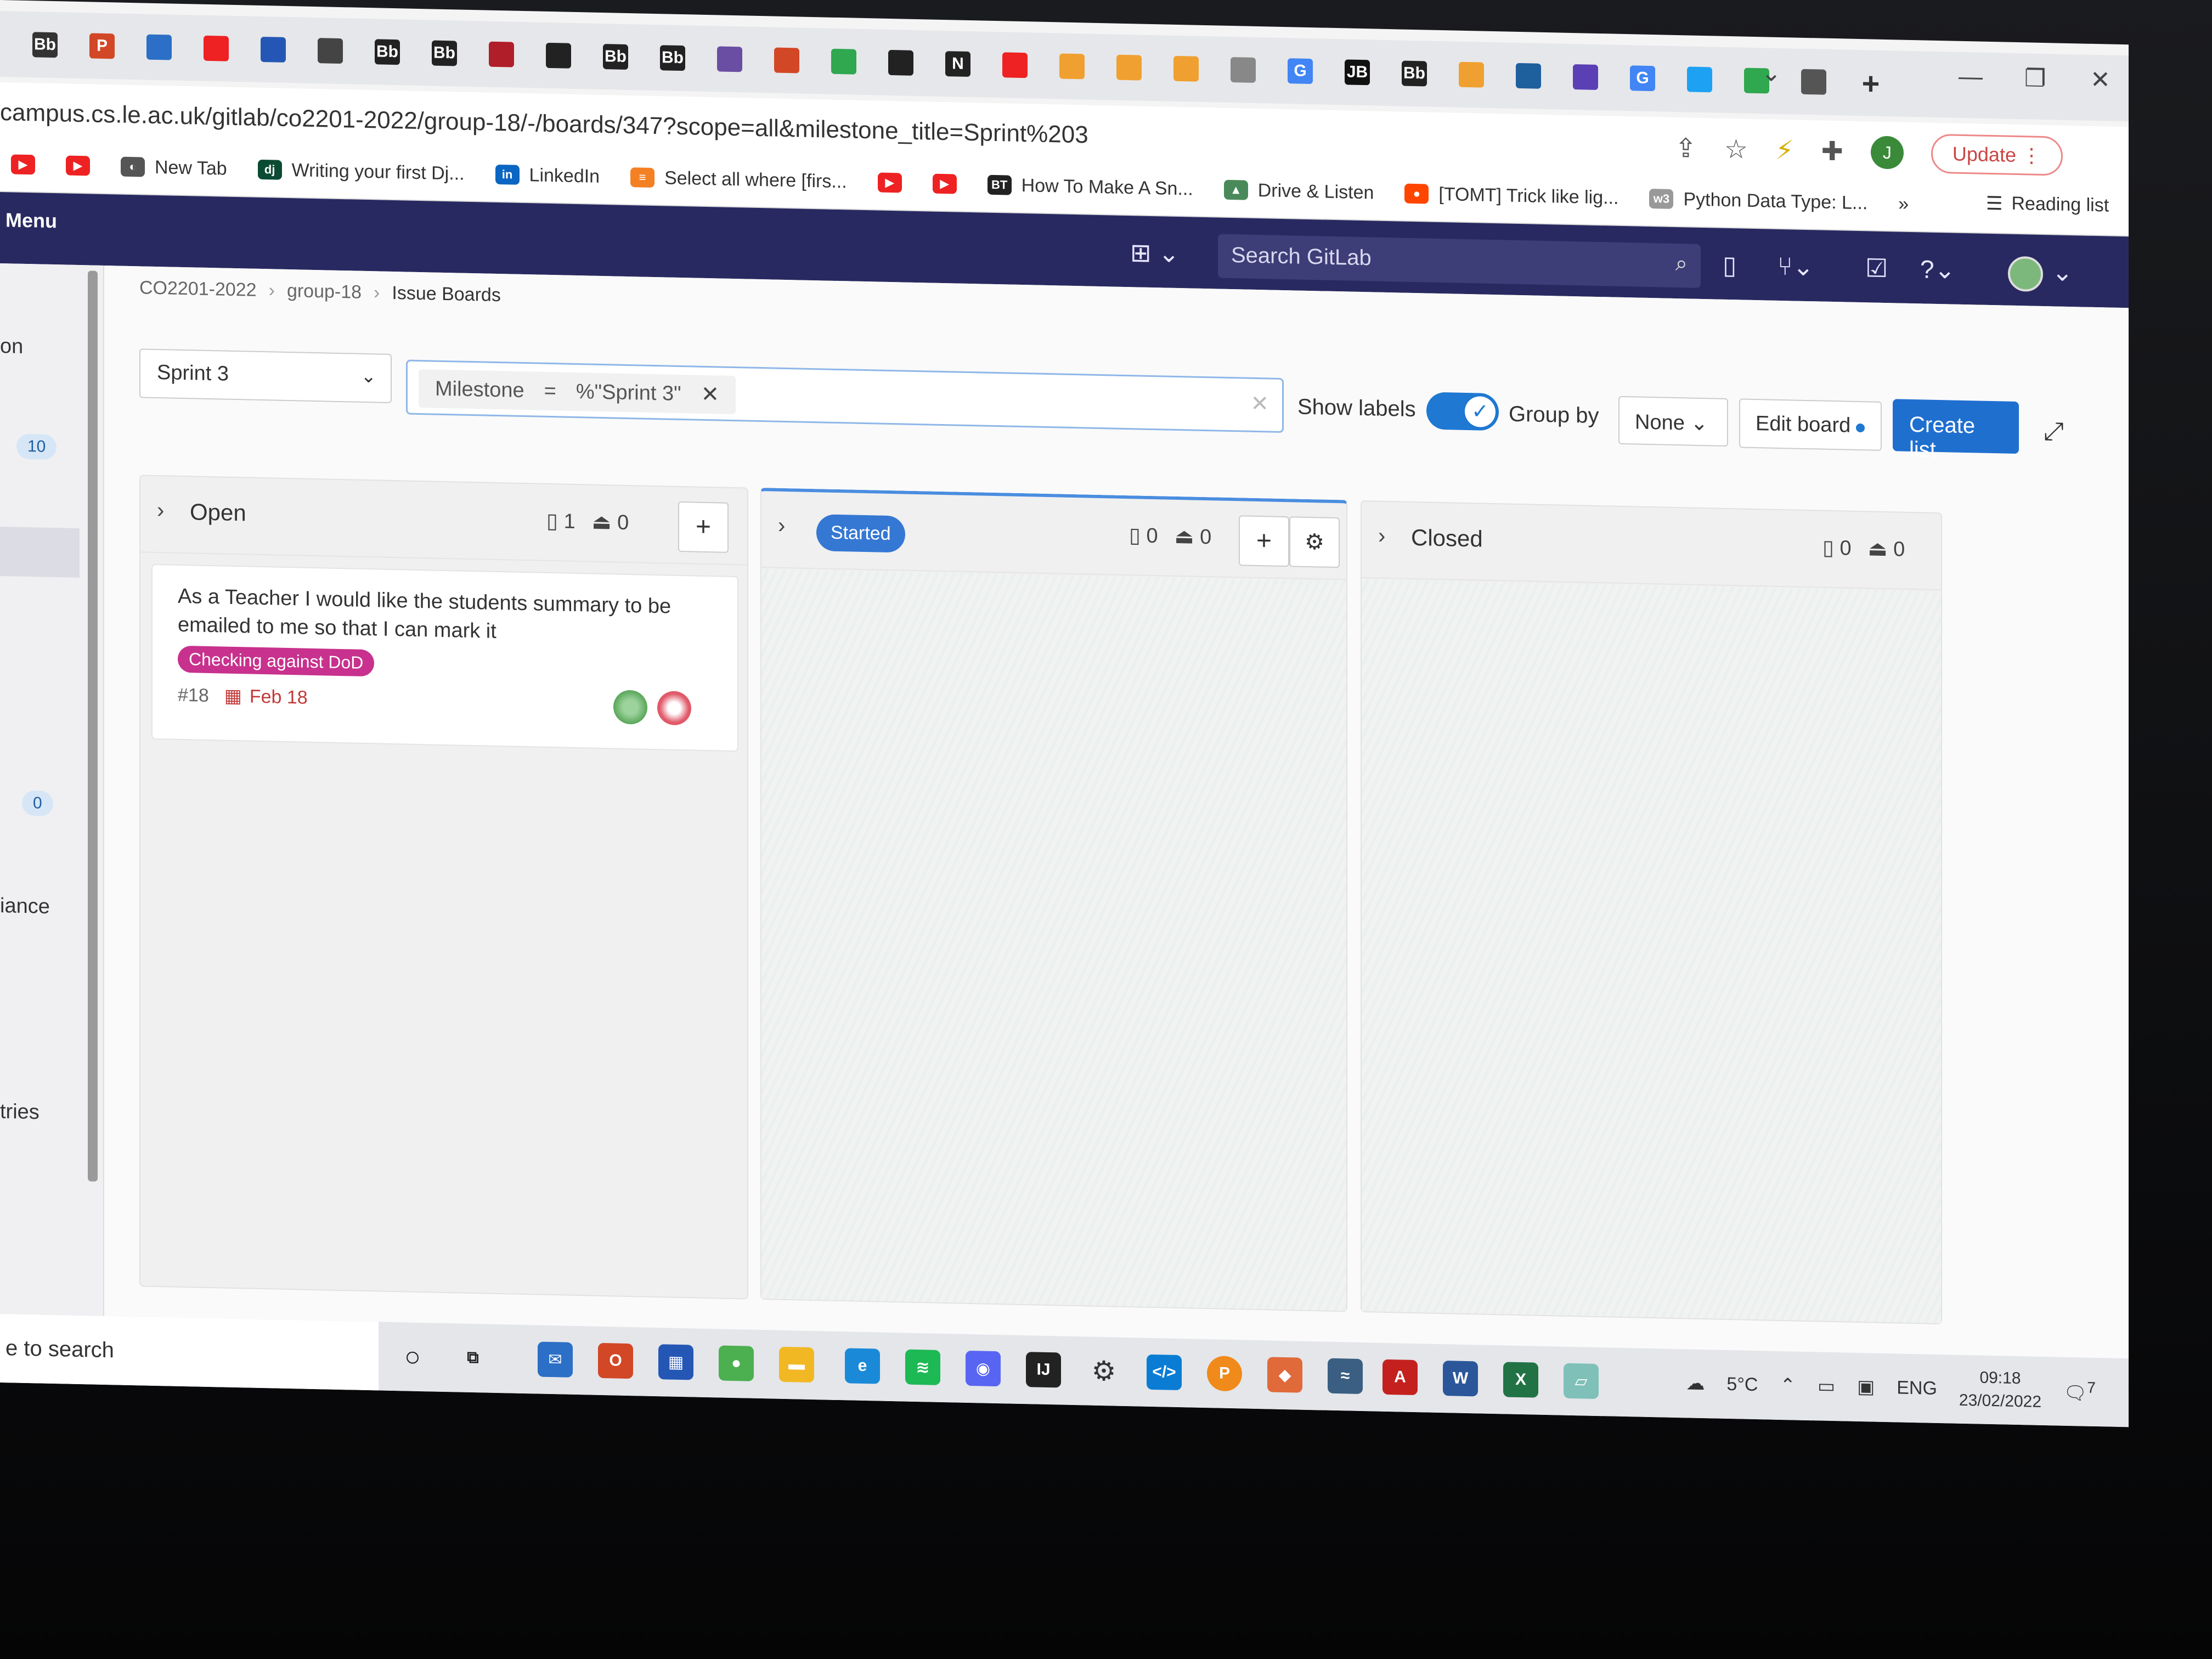 Image resolution: width=2212 pixels, height=1659 pixels. Describe the element at coordinates (2000, 1390) in the screenshot. I see `clock: 09:18 23/02/2022` at that location.